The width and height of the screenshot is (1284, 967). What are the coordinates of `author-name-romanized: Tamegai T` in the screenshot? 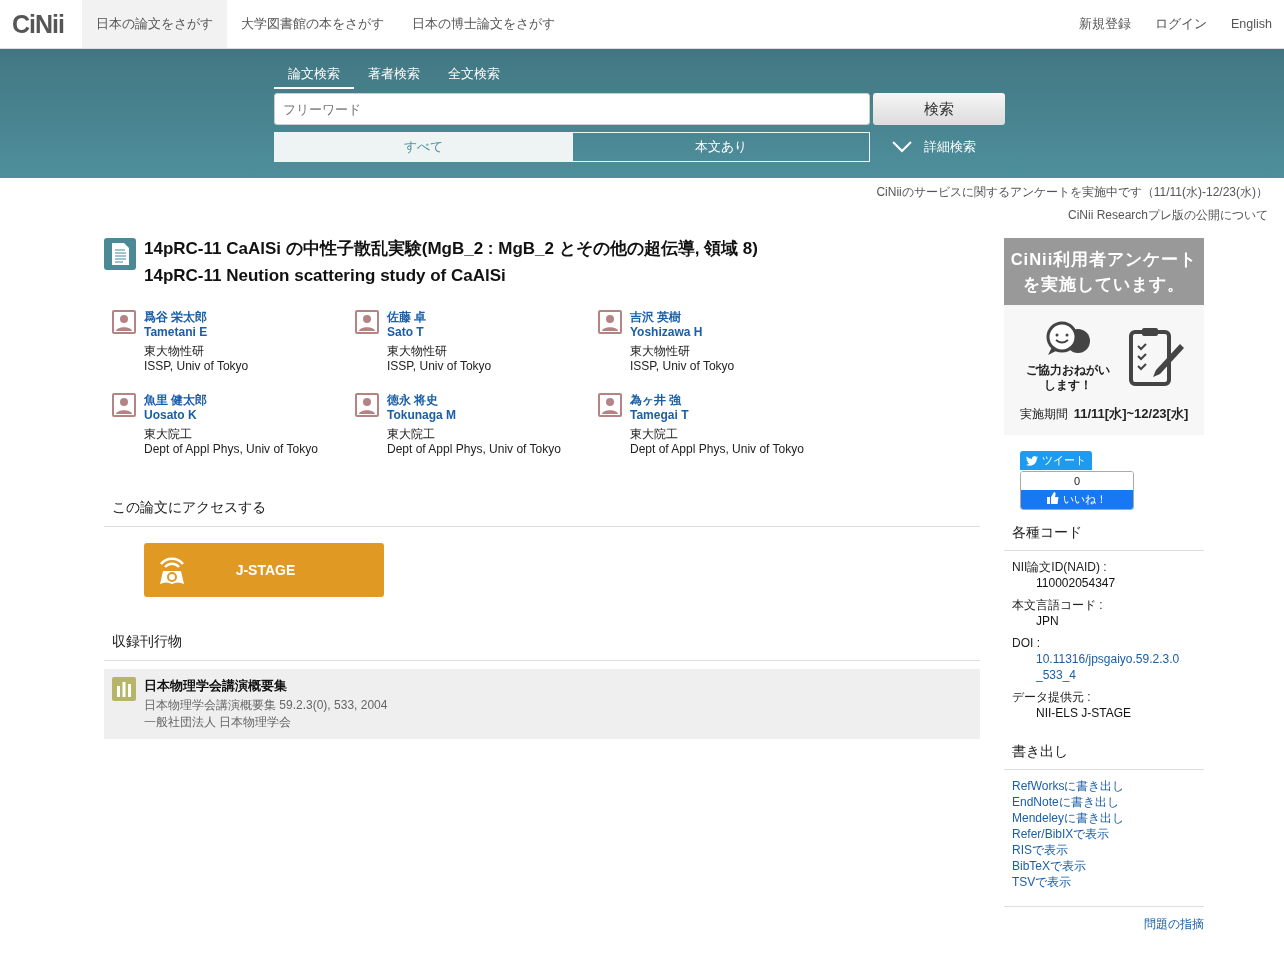 It's located at (717, 415).